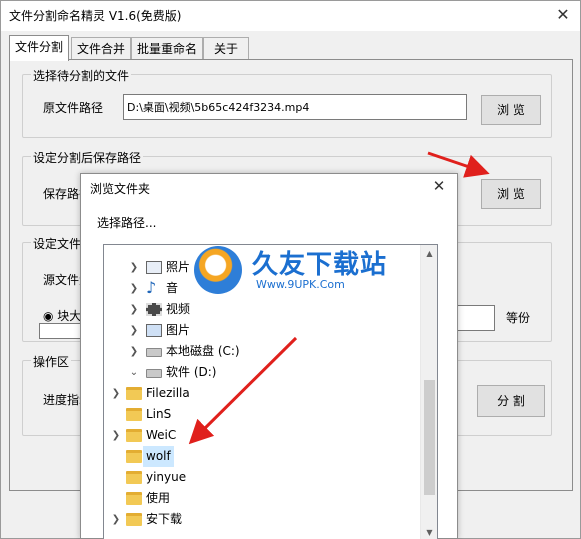 The width and height of the screenshot is (581, 539). I want to click on close-icon: ✕, so click(563, 15).